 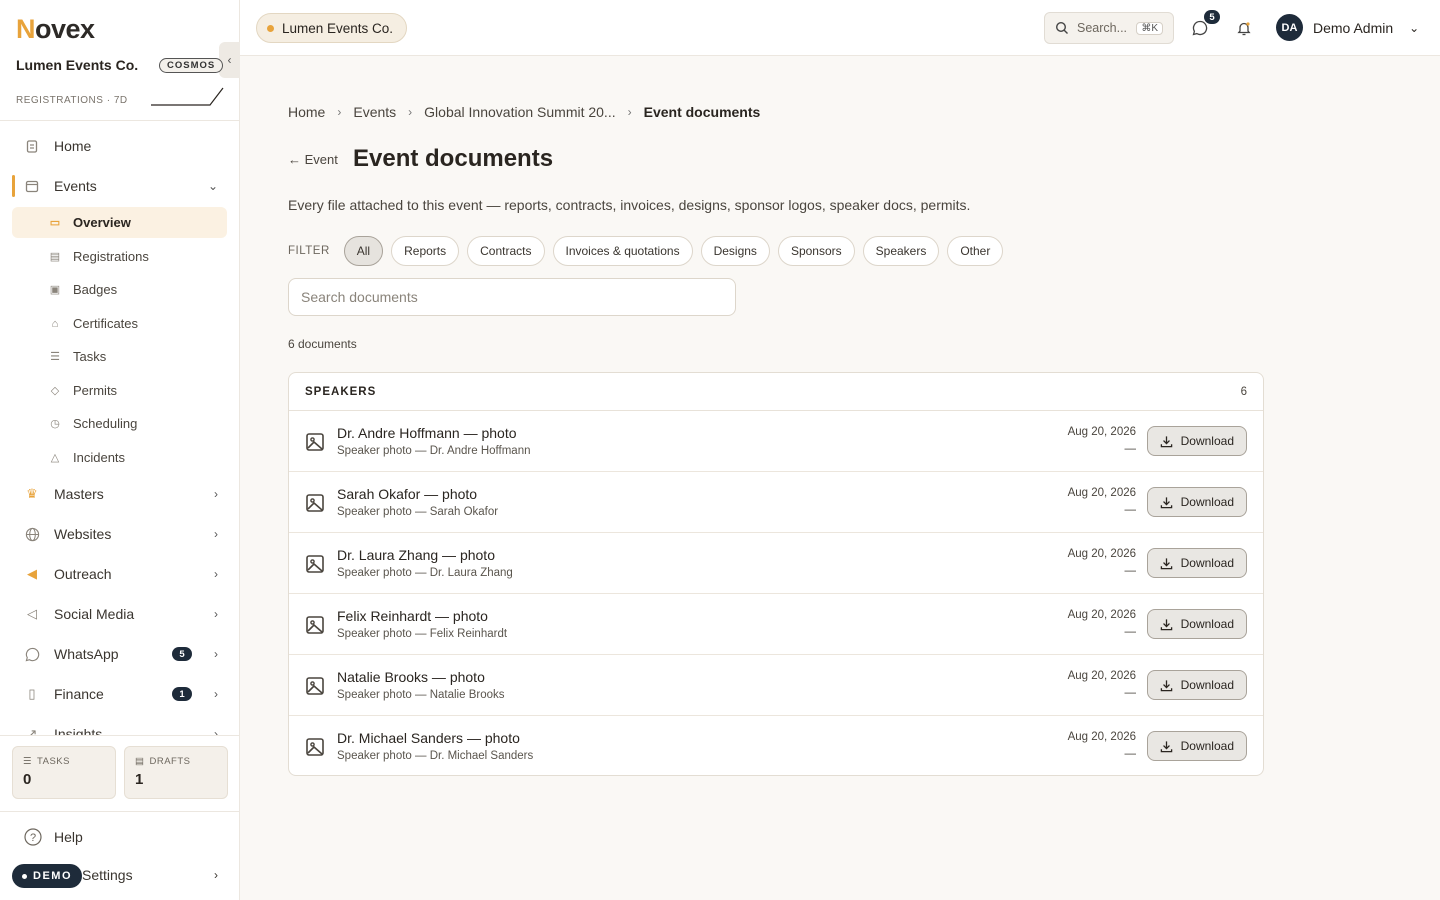 What do you see at coordinates (1109, 28) in the screenshot?
I see `global-search-button: Search... ⌘K` at bounding box center [1109, 28].